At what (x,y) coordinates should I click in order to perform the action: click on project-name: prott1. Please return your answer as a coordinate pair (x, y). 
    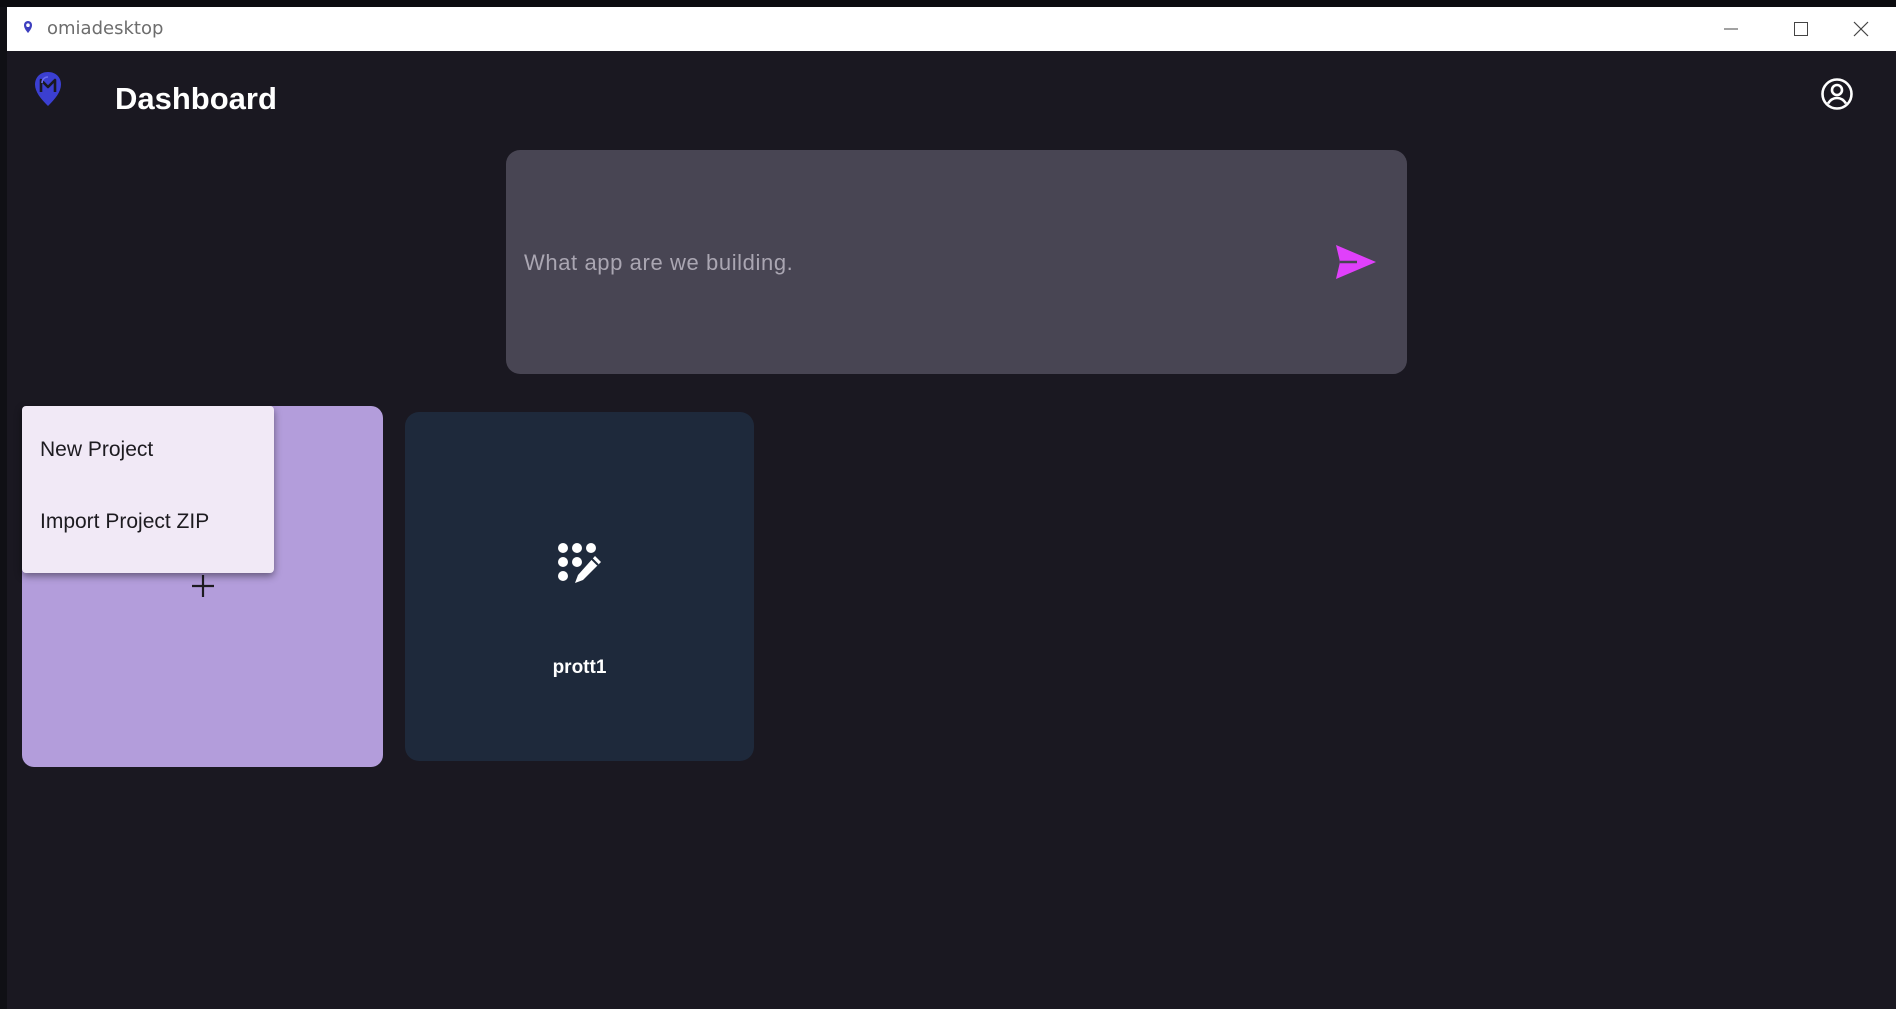
    Looking at the image, I should click on (579, 667).